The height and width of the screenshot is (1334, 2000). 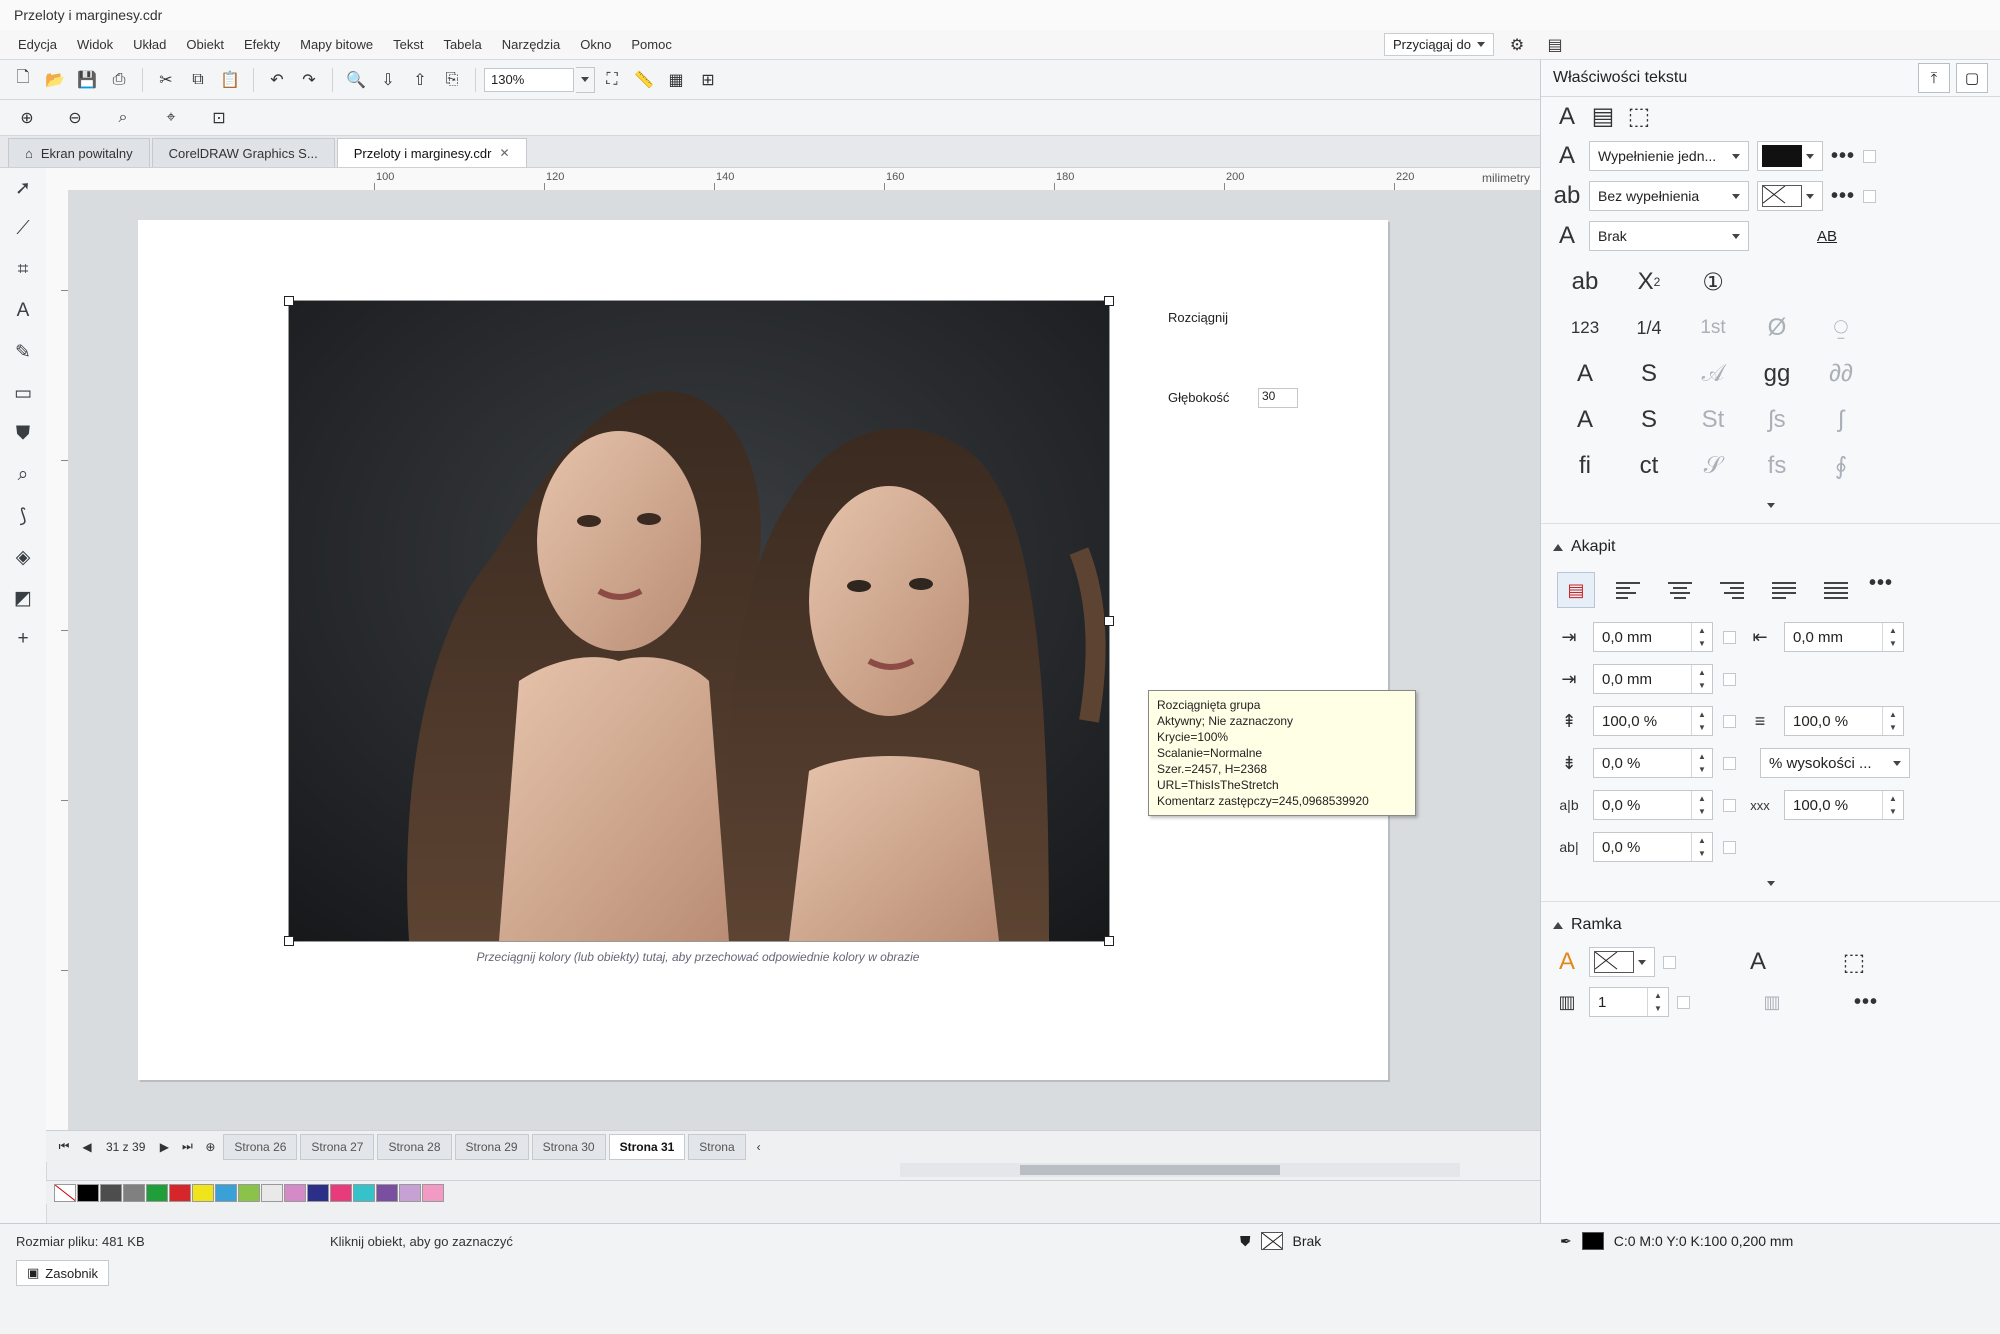 I want to click on shape-tool: ⟋, so click(x=23, y=229).